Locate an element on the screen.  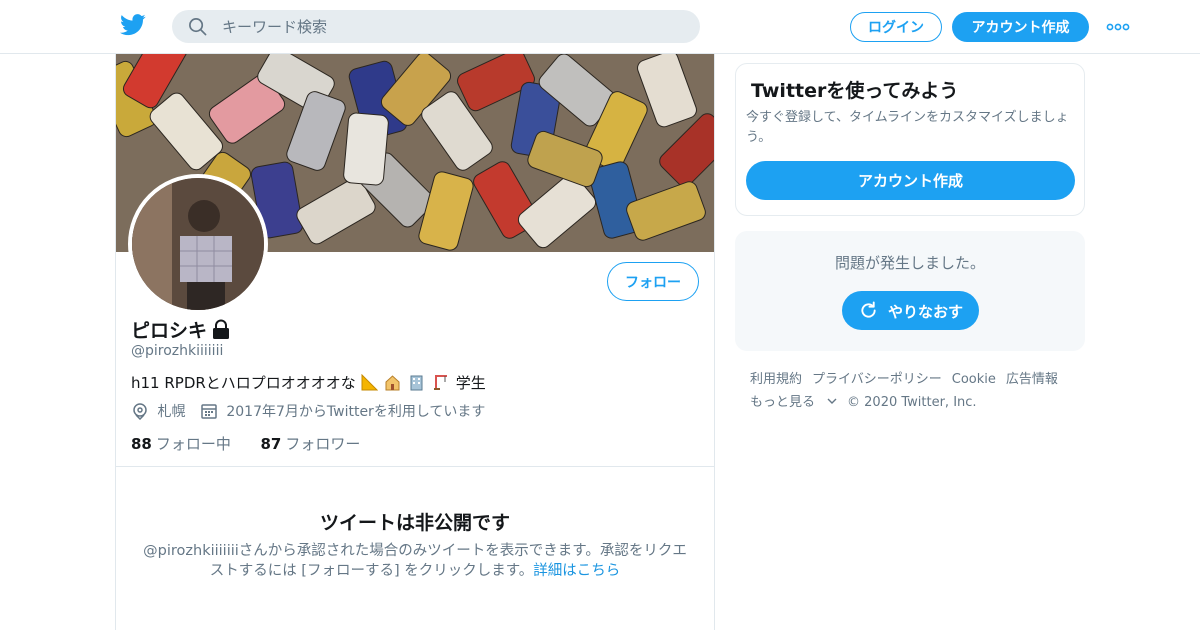
bio-text: h11 RPDRとハロプロオオオオな is located at coordinates (243, 383).